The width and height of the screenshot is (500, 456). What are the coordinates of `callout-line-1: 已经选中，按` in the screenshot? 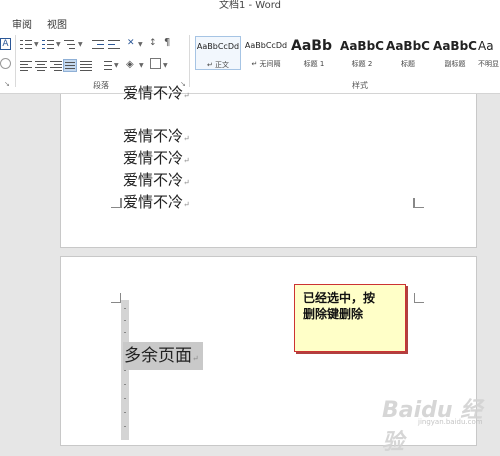 It's located at (339, 298).